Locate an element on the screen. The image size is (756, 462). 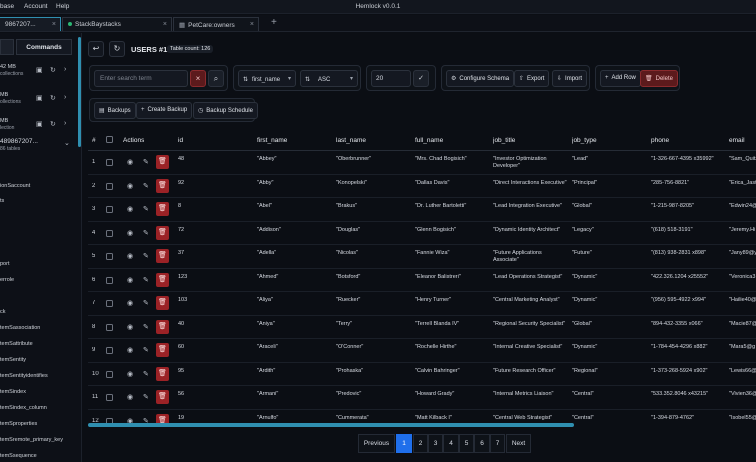
tab-petcare-owners: ▦ PetCare:owners × is located at coordinates (216, 24).